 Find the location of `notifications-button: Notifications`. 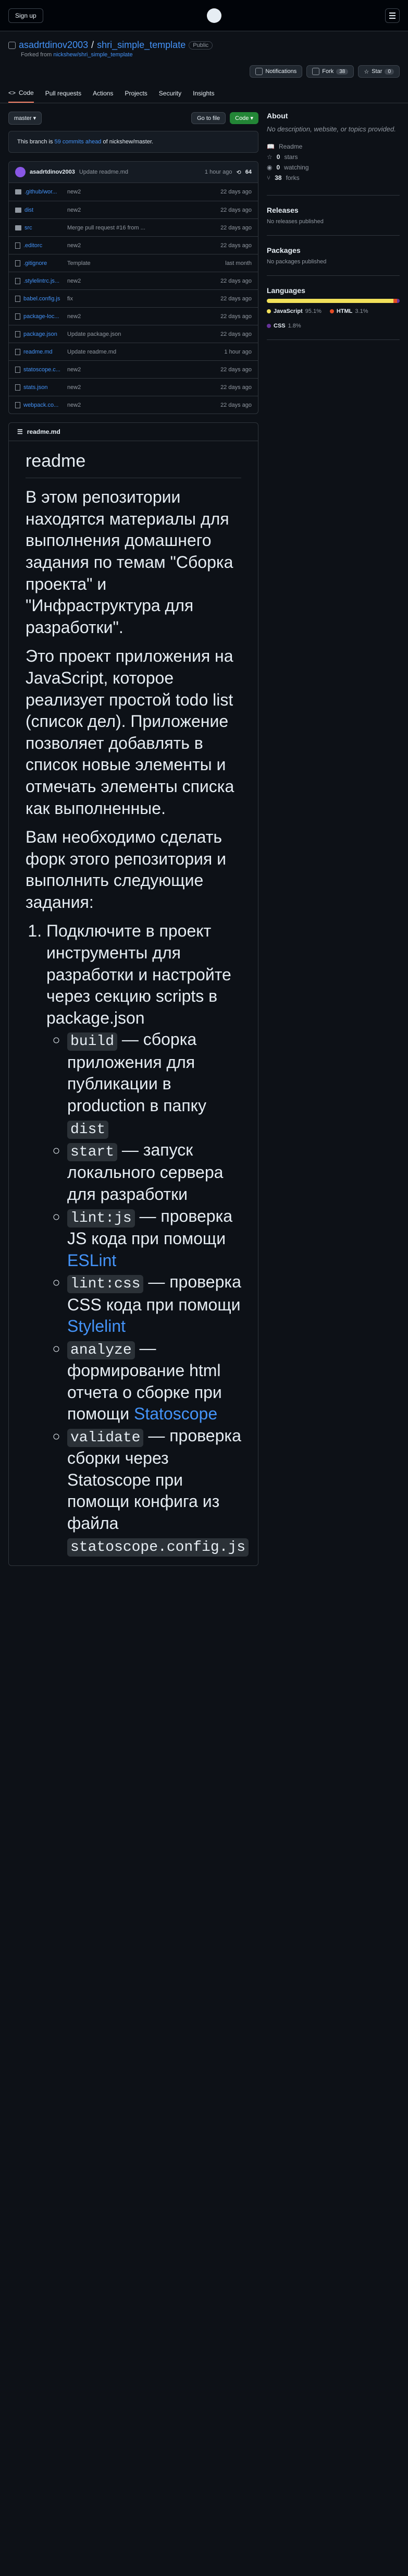

notifications-button: Notifications is located at coordinates (276, 71).